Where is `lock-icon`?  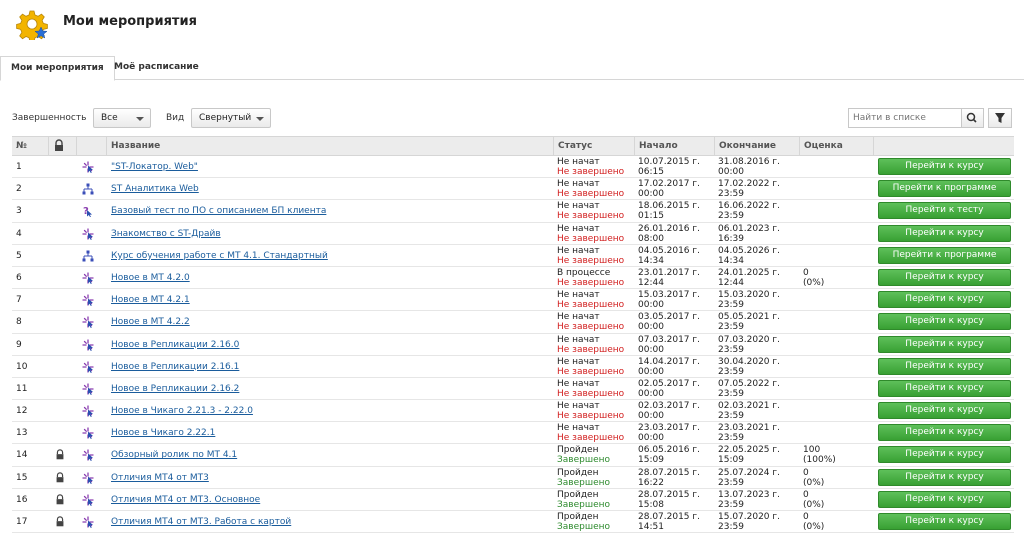
lock-icon is located at coordinates (60, 479).